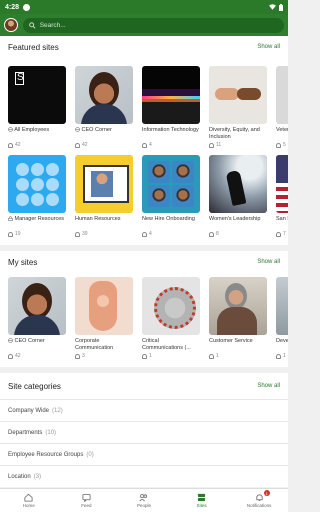 The height and width of the screenshot is (512, 320). What do you see at coordinates (171, 196) in the screenshot?
I see `site-card: New Hire Onboarding 4` at bounding box center [171, 196].